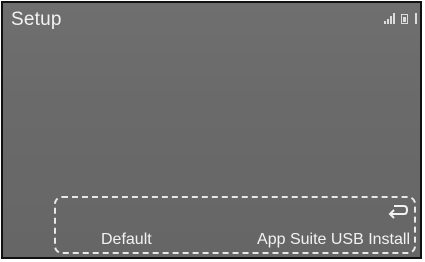 Image resolution: width=425 pixels, height=262 pixels. What do you see at coordinates (404, 19) in the screenshot?
I see `battery-icon` at bounding box center [404, 19].